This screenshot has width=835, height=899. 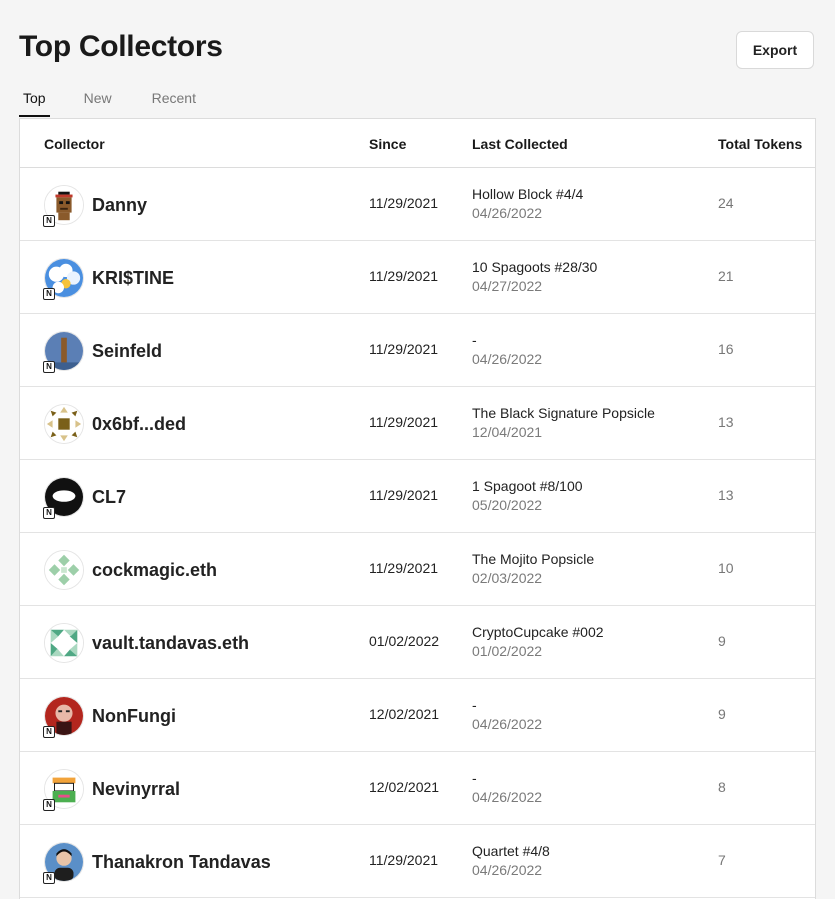 What do you see at coordinates (387, 144) in the screenshot?
I see `column-header-since: Since` at bounding box center [387, 144].